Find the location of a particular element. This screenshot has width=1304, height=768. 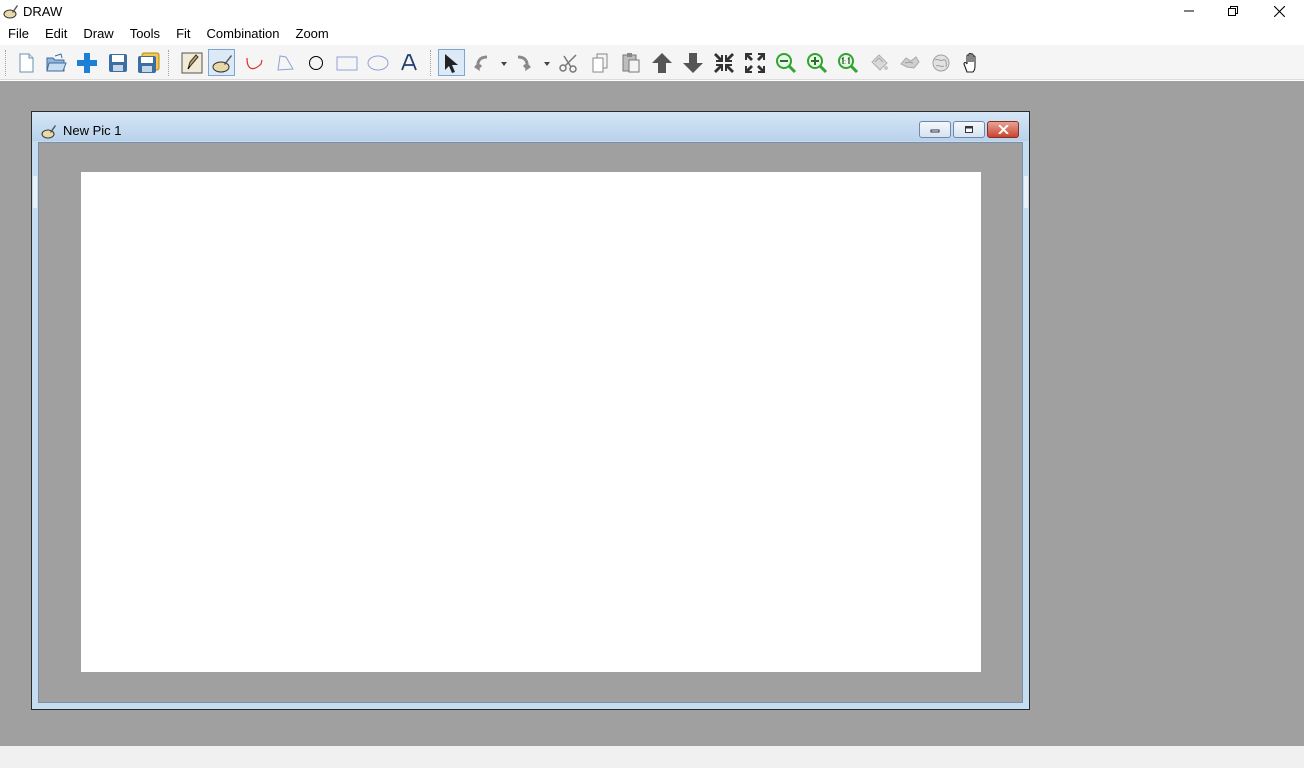

menu-tools: Tools is located at coordinates (145, 34).